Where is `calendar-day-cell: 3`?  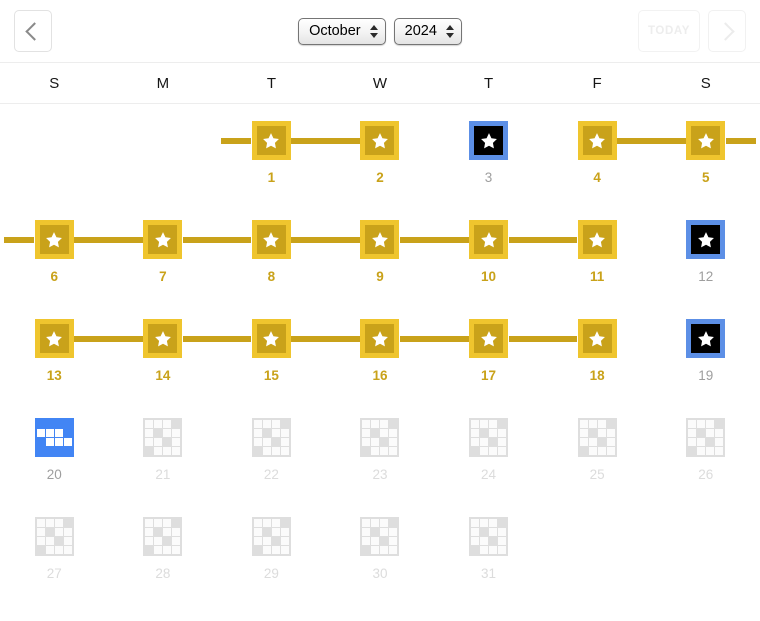
calendar-day-cell: 3 is located at coordinates (488, 153).